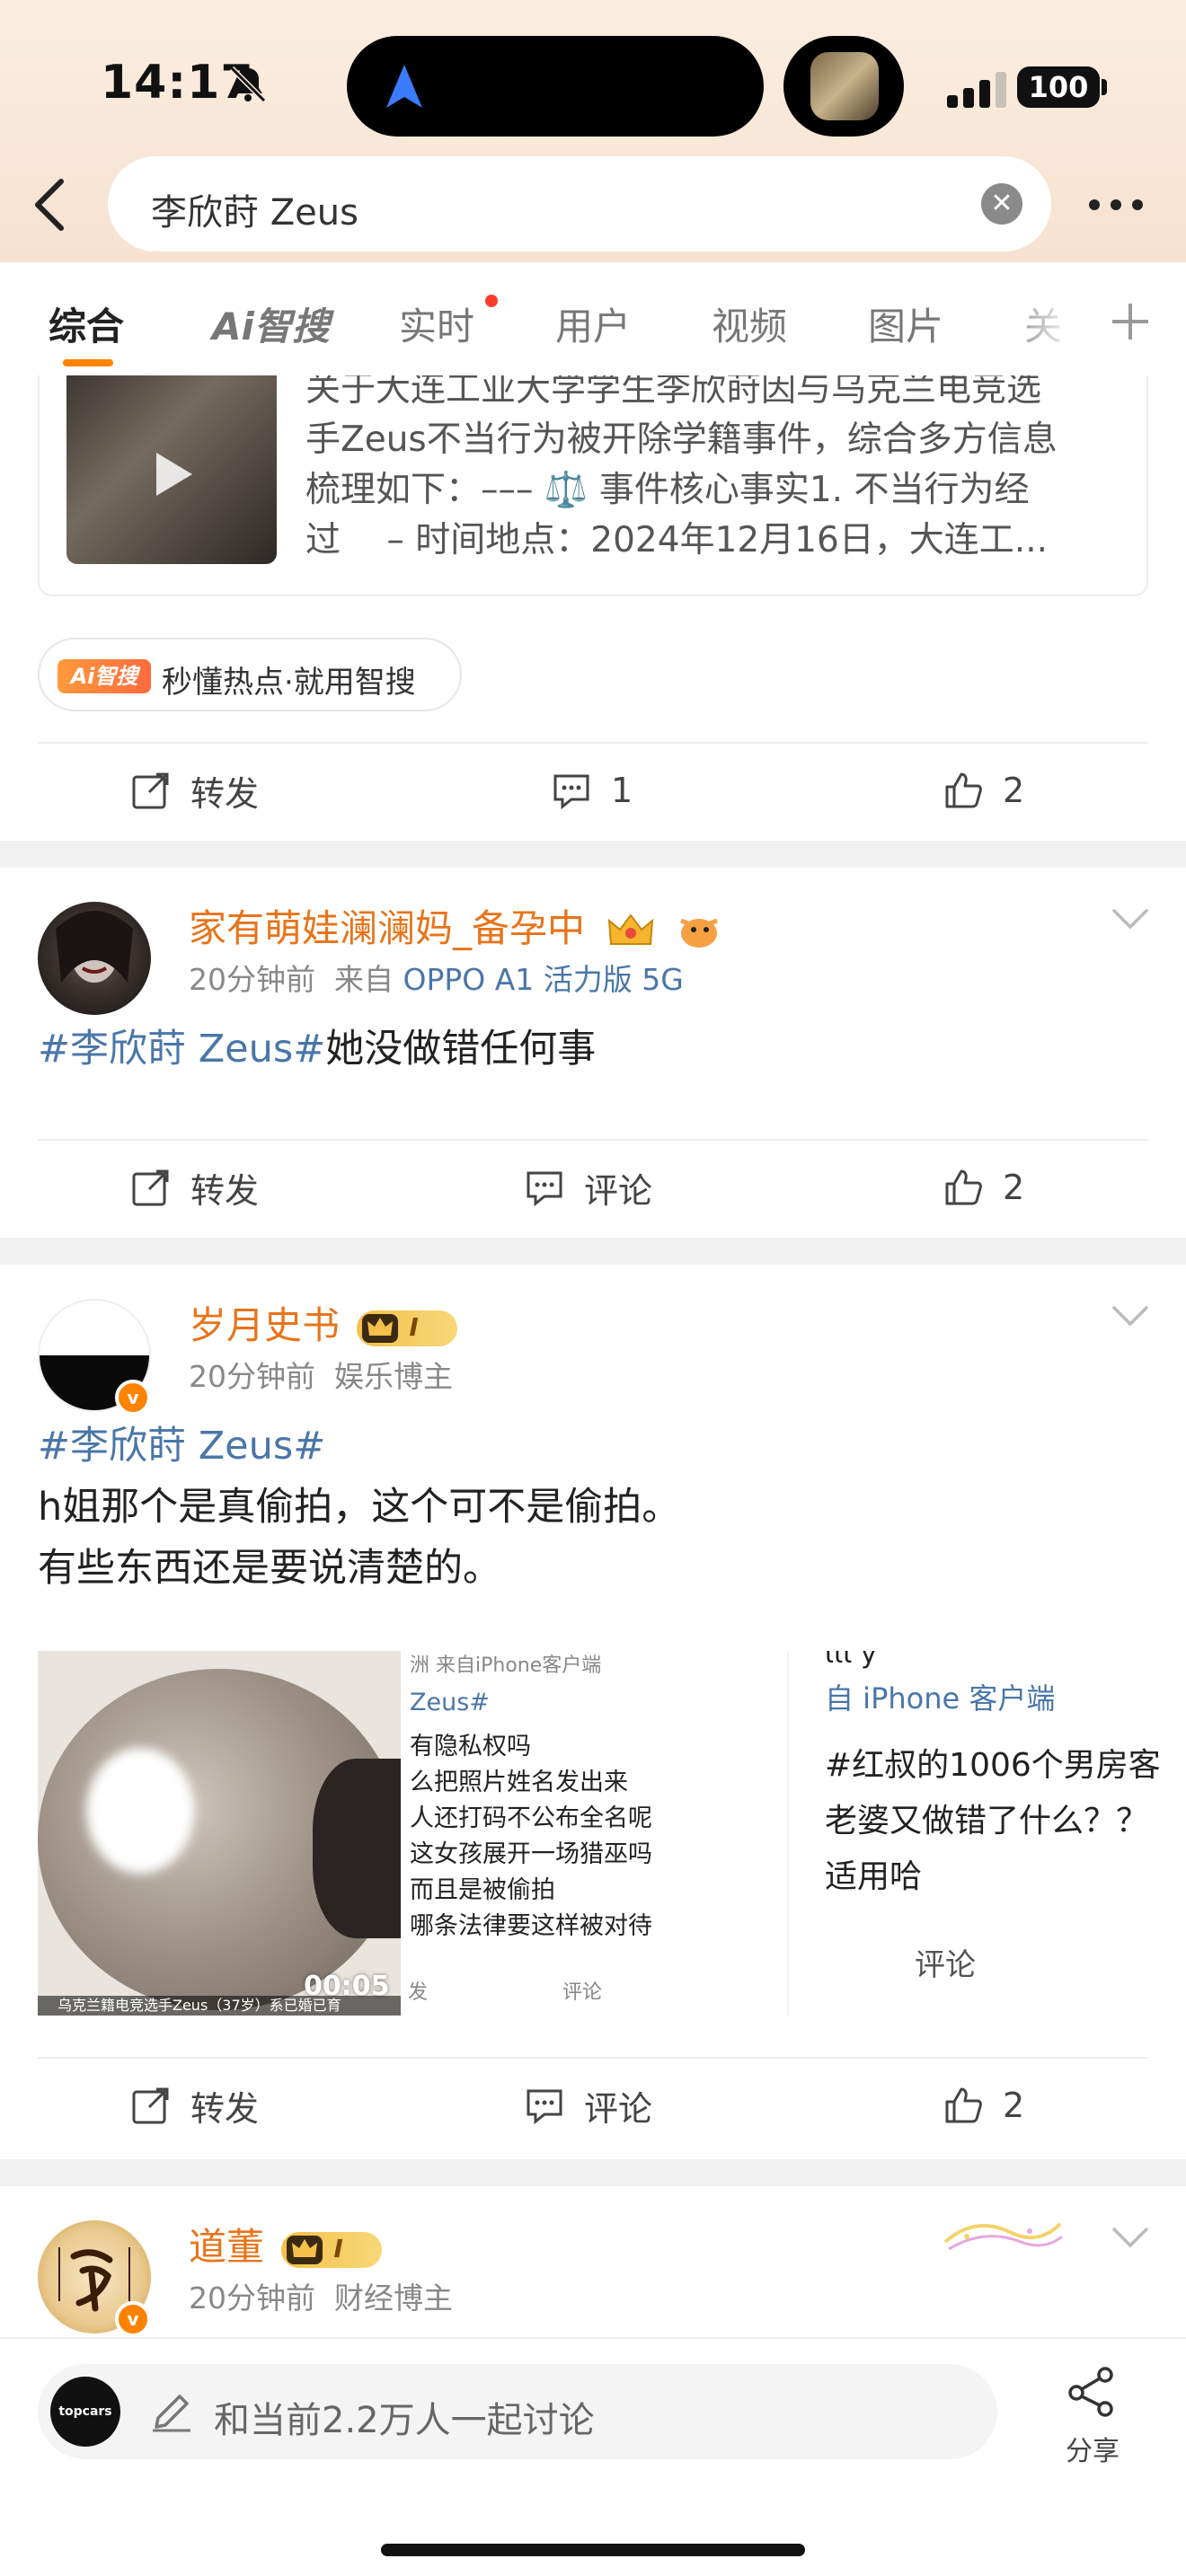  I want to click on avatar, so click(94, 959).